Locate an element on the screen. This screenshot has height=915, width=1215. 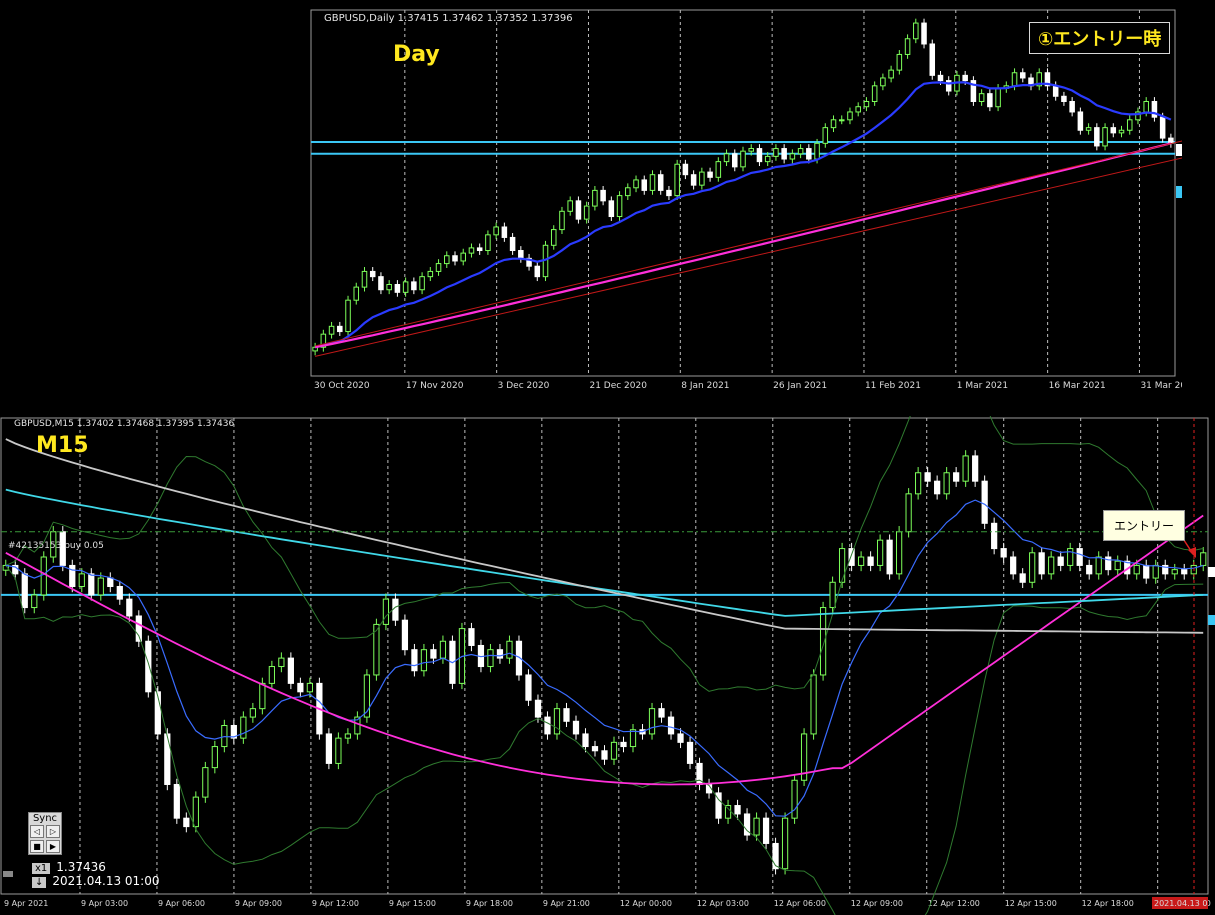
x-tick-label: 12 Apr 09:00 is located at coordinates (877, 903).